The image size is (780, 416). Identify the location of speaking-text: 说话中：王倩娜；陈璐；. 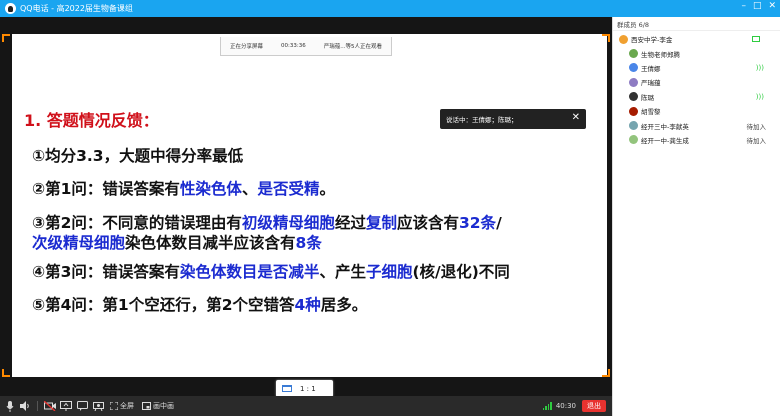
(482, 120).